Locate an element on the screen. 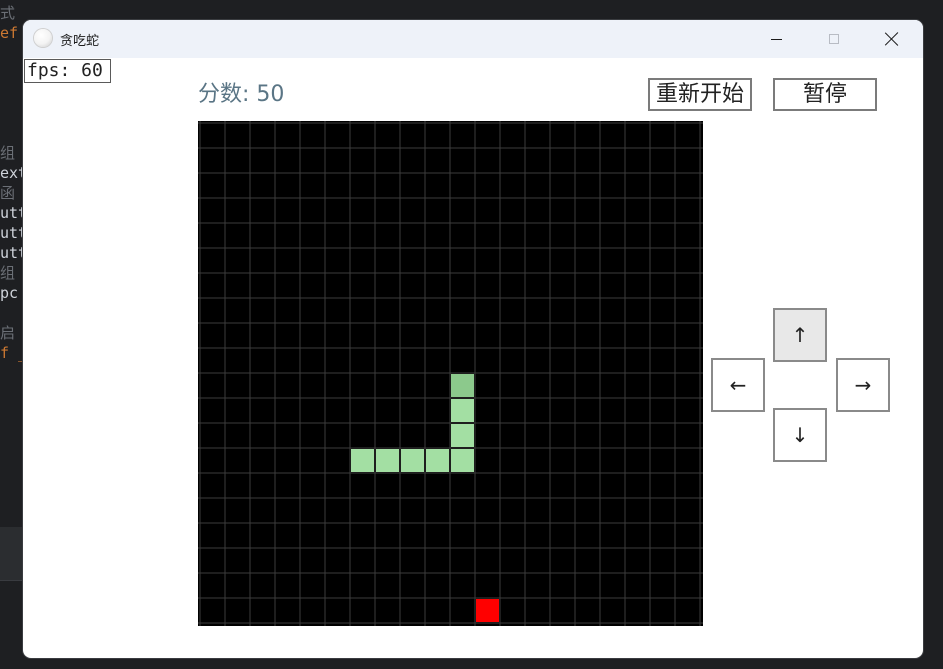  close-icon is located at coordinates (892, 39).